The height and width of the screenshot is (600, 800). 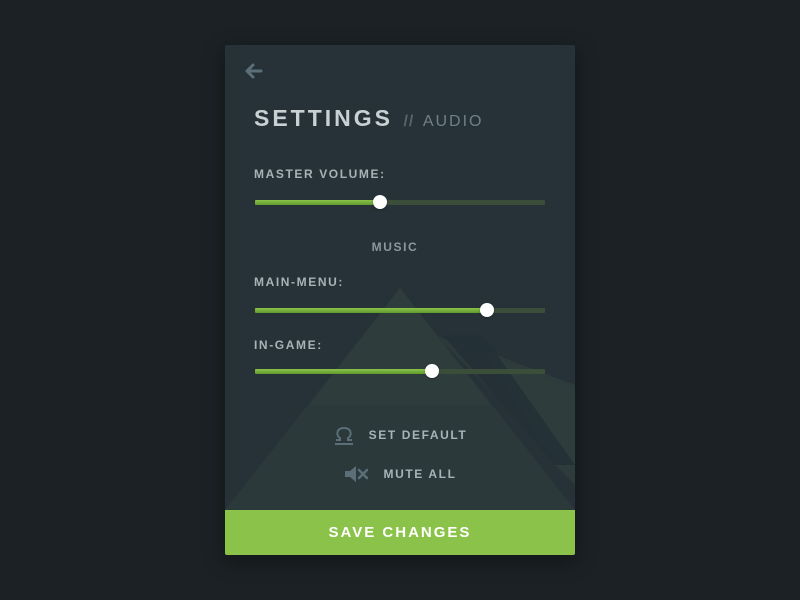 I want to click on mute-all-button: MUTE ALL, so click(x=400, y=474).